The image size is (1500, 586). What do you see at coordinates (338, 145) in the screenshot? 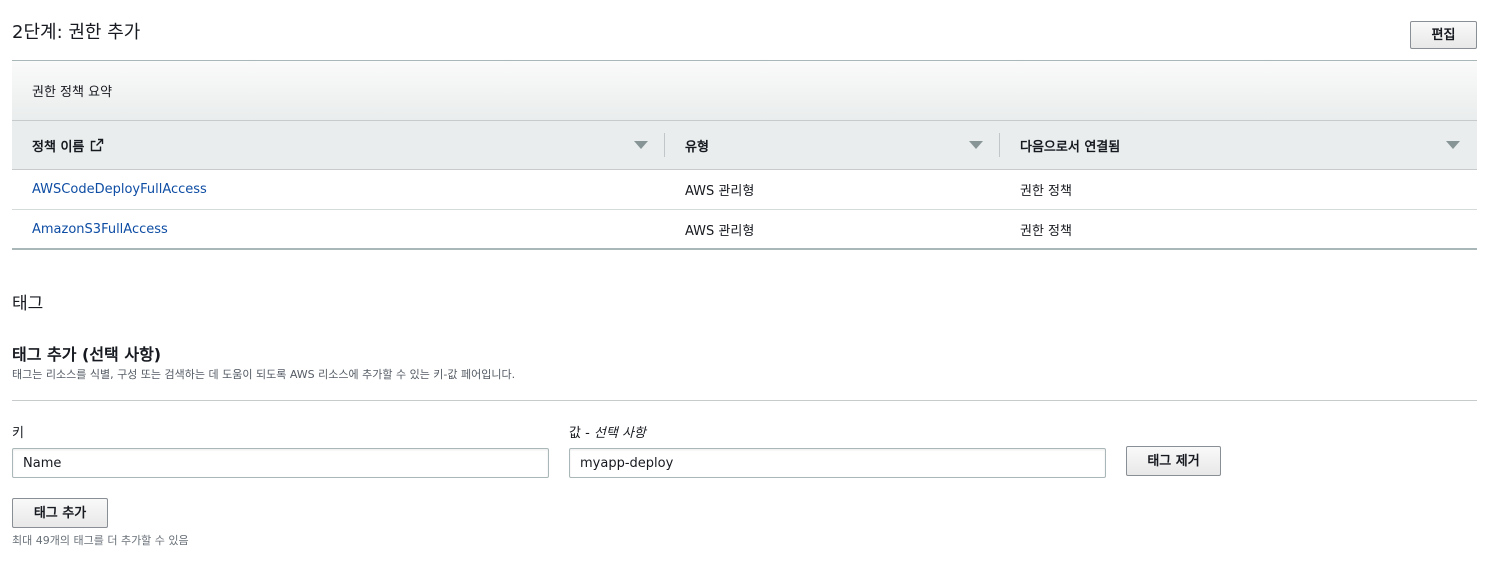
I see `column-header-policy-name: 정책 이름` at bounding box center [338, 145].